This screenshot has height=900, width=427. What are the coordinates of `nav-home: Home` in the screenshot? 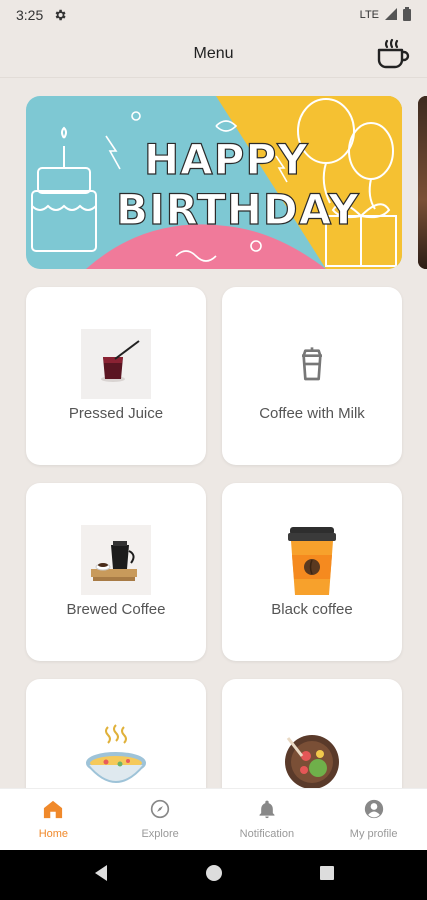 It's located at (53, 819).